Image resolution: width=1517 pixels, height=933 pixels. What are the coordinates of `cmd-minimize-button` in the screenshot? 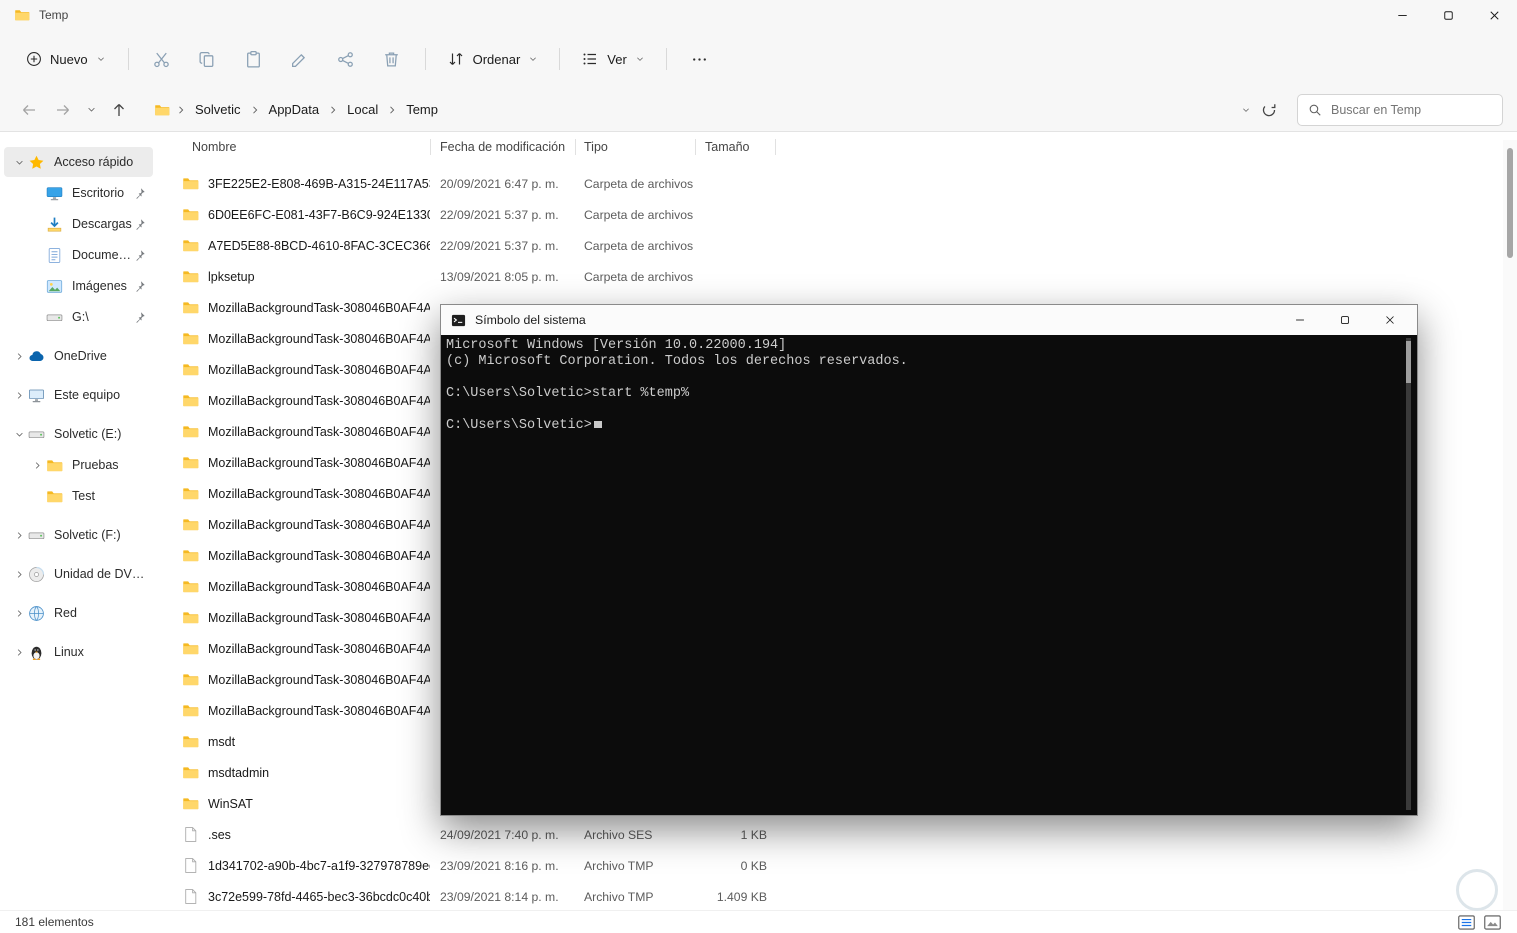 It's located at (1304, 320).